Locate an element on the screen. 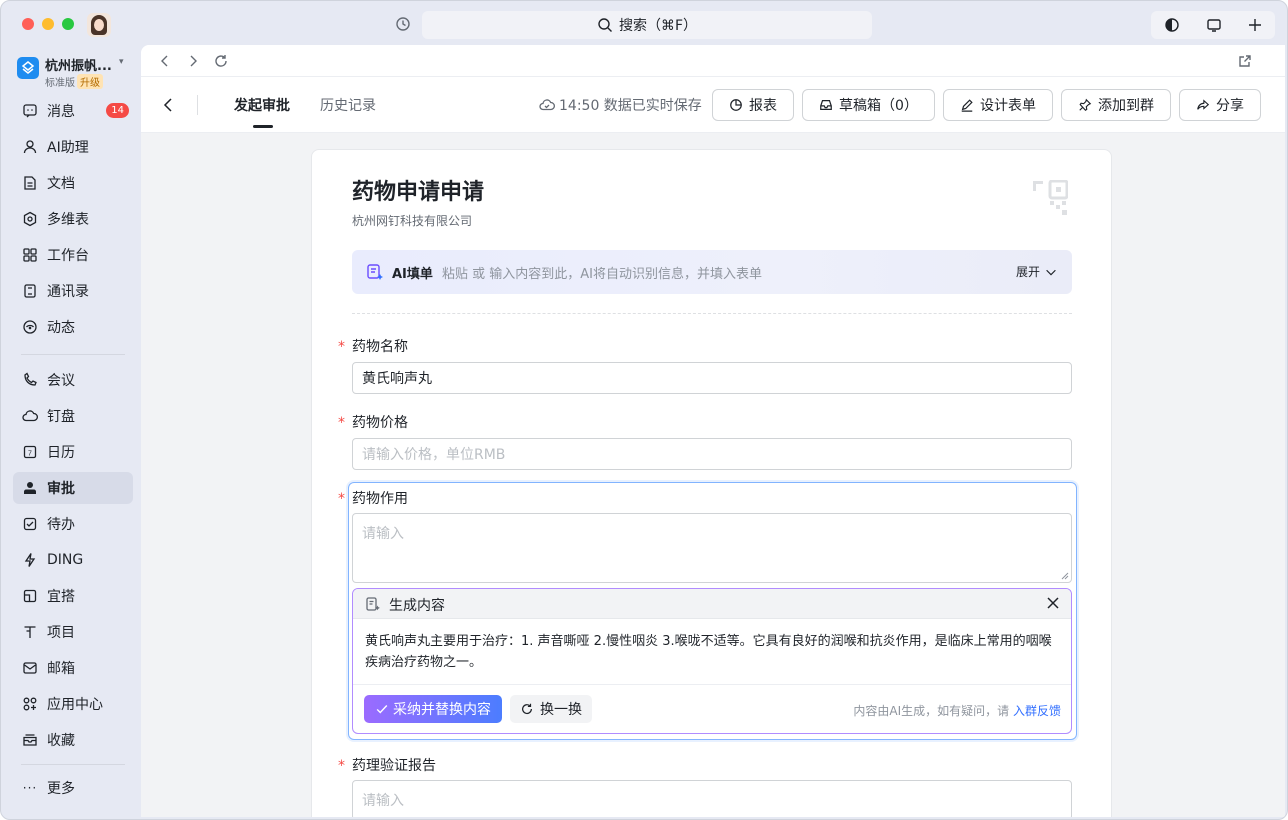 This screenshot has height=820, width=1288. chevron-down-icon is located at coordinates (1051, 272).